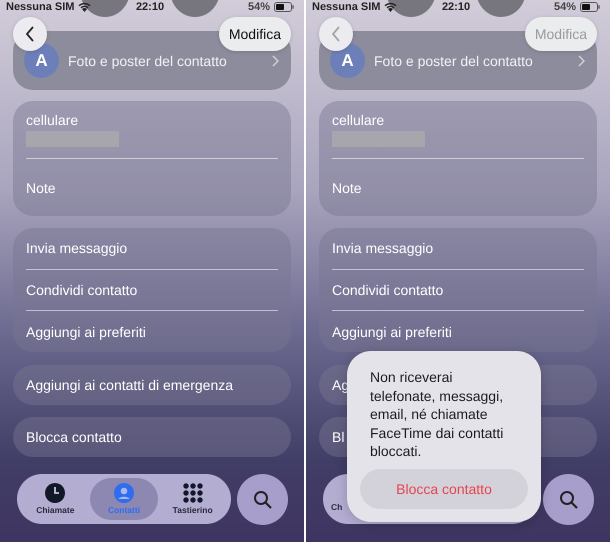 The image size is (610, 542). What do you see at coordinates (130, 385) in the screenshot?
I see `action-item: Aggiungi ai contatti di emergenza` at bounding box center [130, 385].